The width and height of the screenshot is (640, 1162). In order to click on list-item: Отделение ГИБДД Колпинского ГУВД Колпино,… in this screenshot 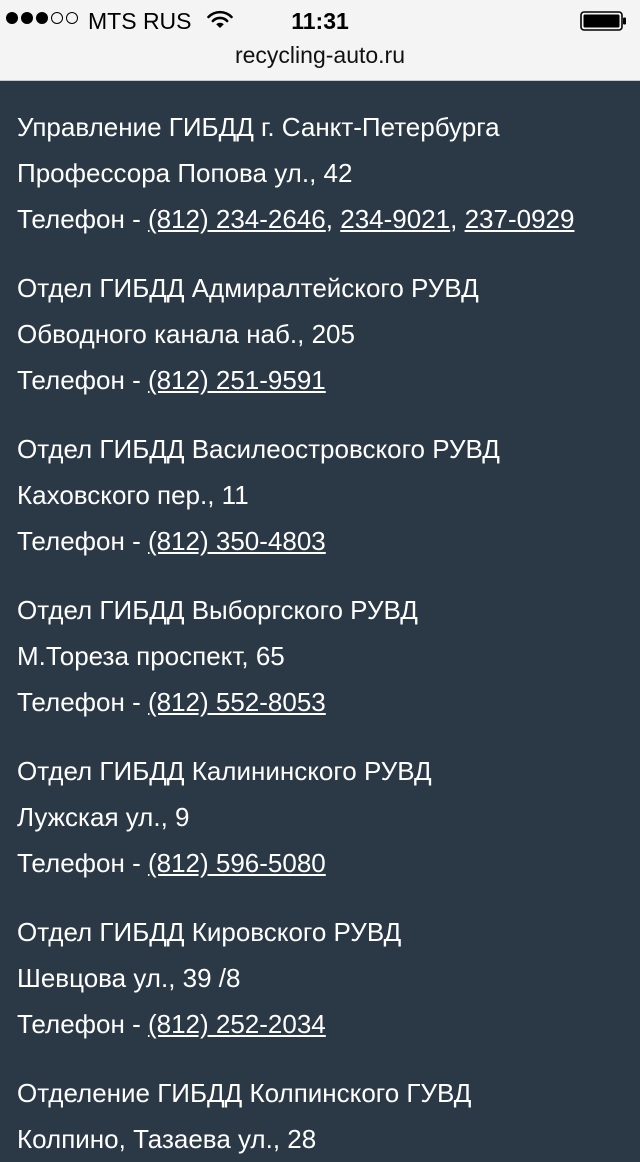, I will do `click(322, 1116)`.